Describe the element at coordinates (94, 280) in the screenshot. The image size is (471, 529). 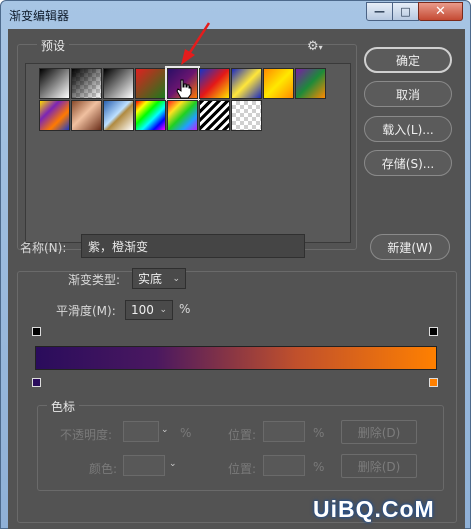
I see `gradient-type-label: 渐变类型:` at that location.